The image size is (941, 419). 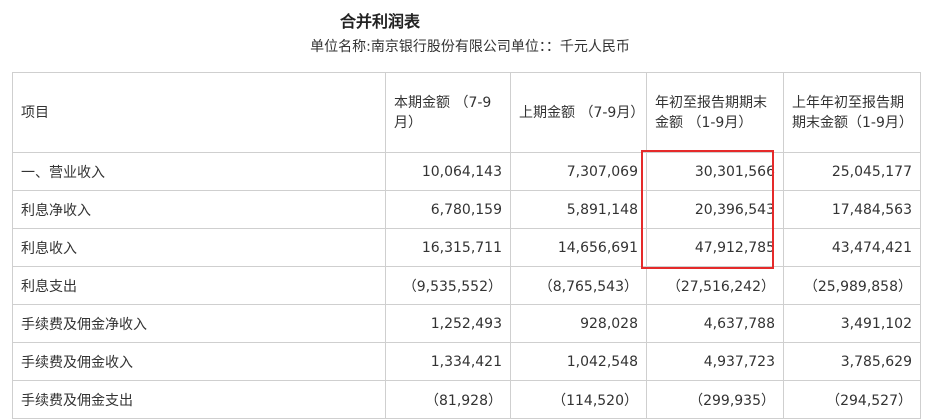 I want to click on unit-line: 单位名称:南京银行股份有限公司单位：：千元人民币, so click(x=470, y=47).